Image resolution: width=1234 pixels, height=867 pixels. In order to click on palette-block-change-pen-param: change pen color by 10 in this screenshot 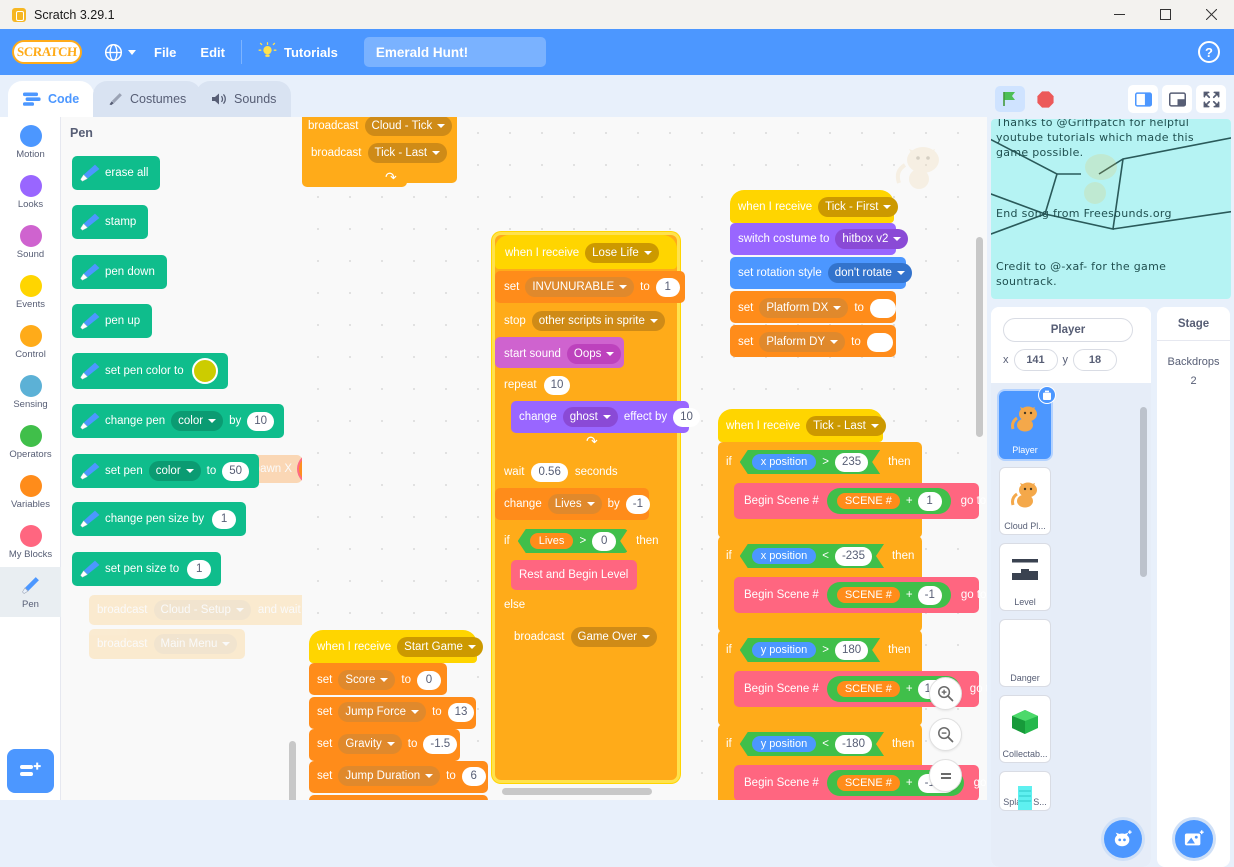, I will do `click(178, 421)`.